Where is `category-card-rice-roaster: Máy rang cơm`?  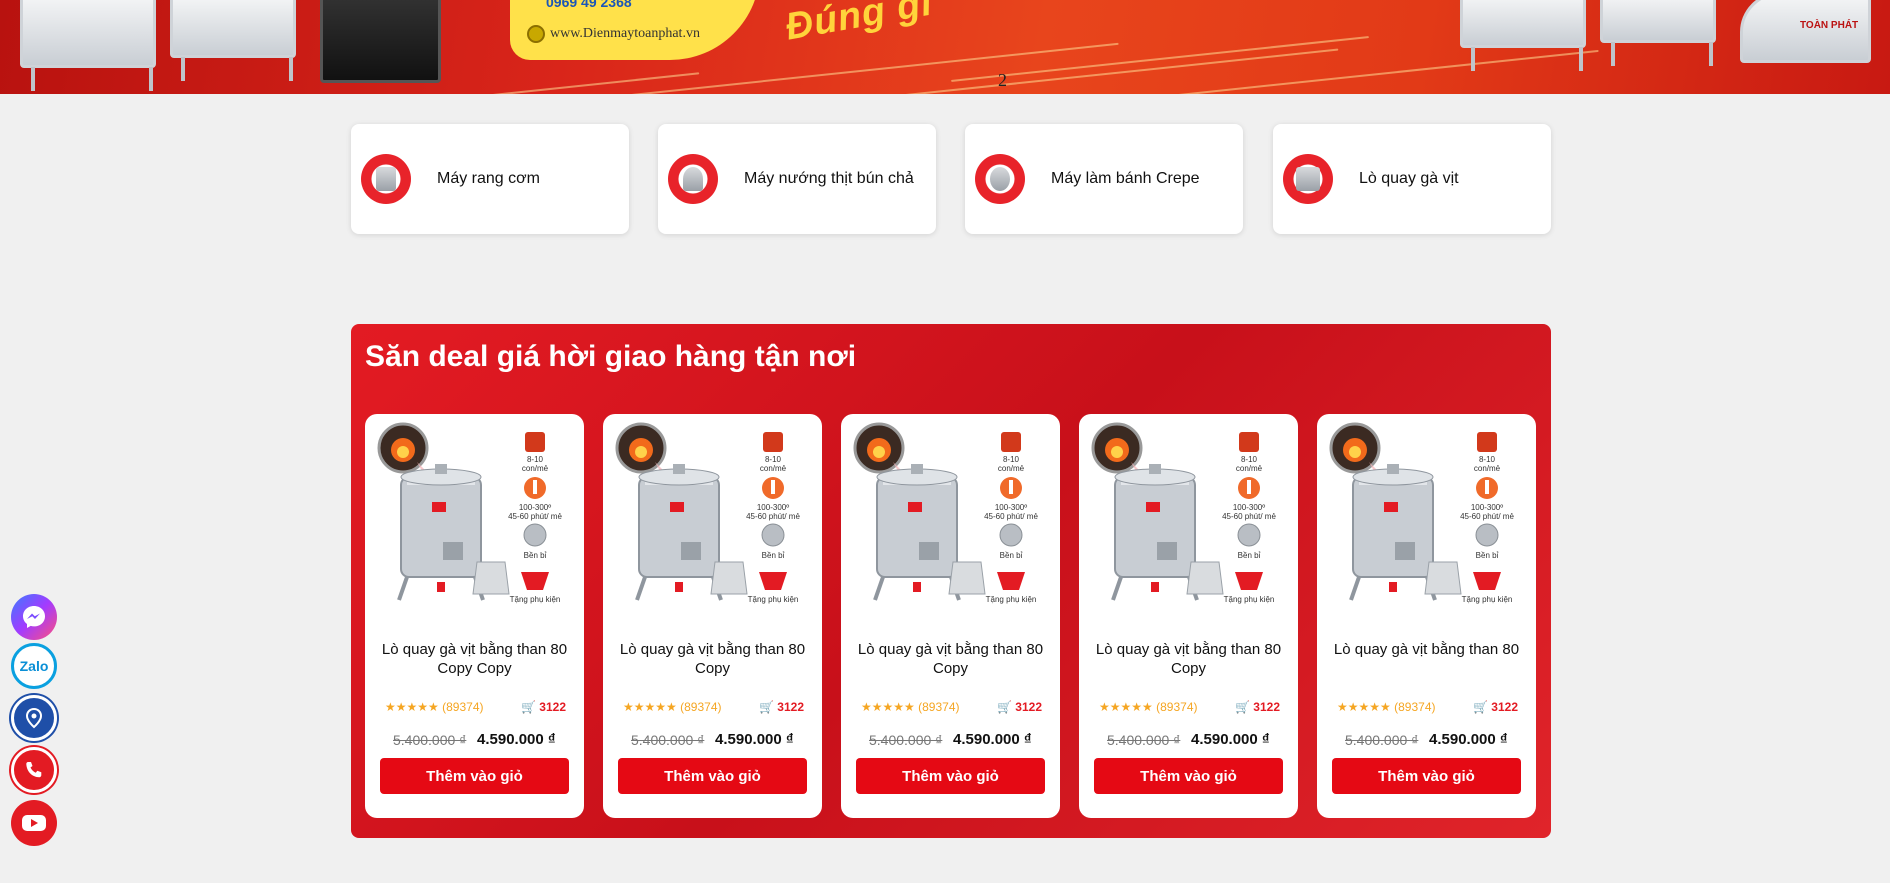
category-card-rice-roaster: Máy rang cơm is located at coordinates (490, 179).